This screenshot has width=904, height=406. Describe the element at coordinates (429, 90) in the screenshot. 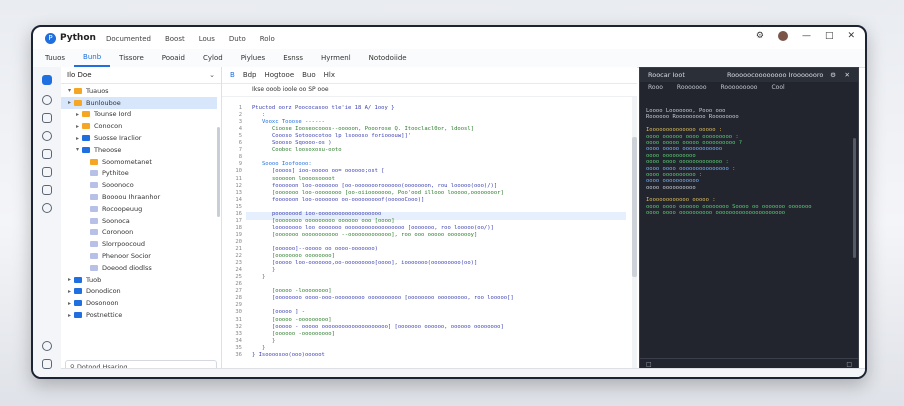

I see `breadcrumb: Ikse ooob ioole oo SP ooe` at that location.